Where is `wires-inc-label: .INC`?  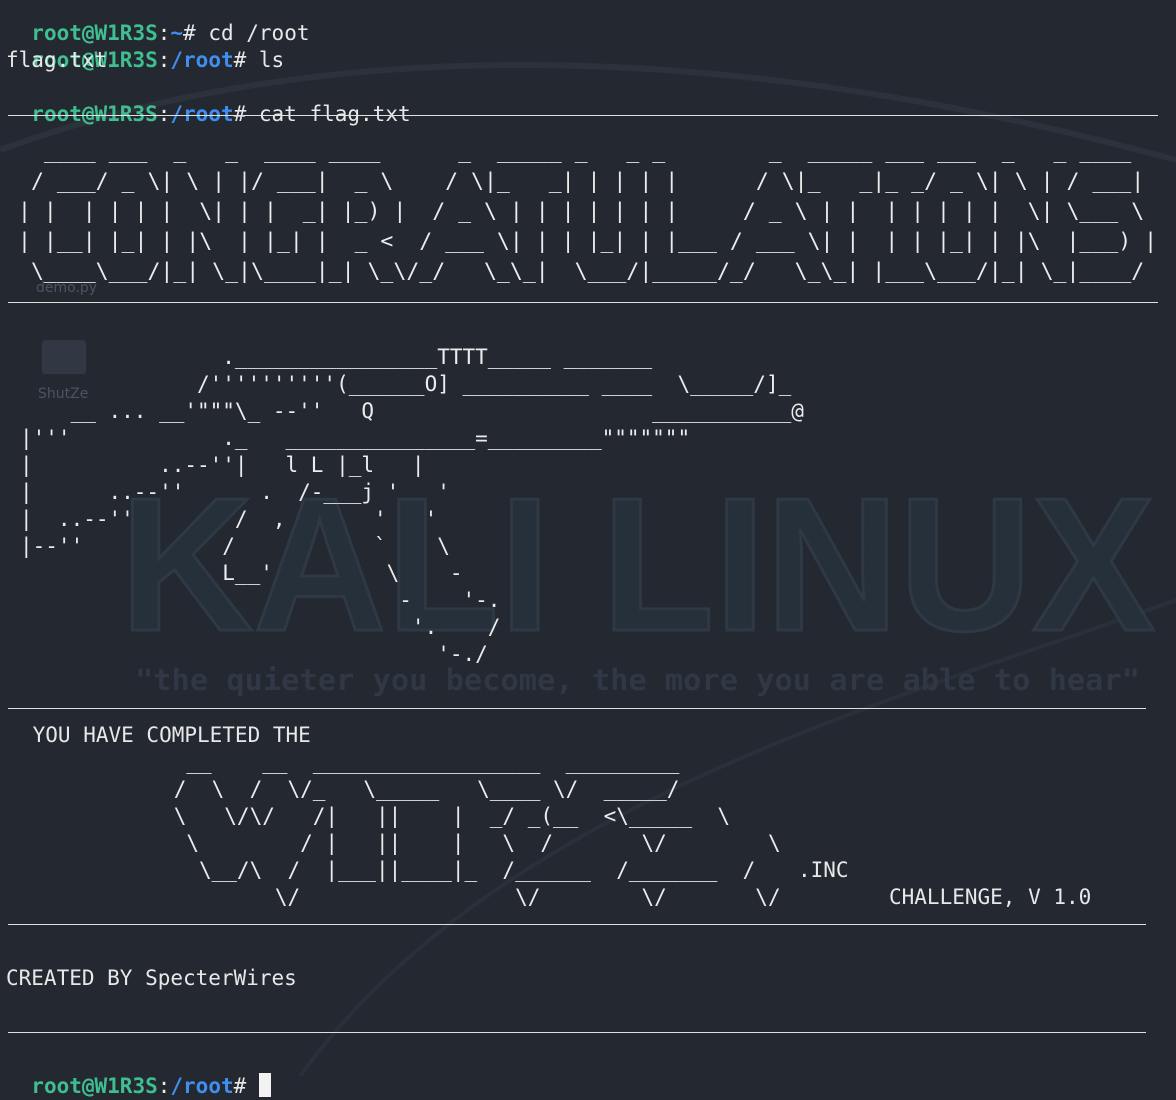 wires-inc-label: .INC is located at coordinates (823, 870).